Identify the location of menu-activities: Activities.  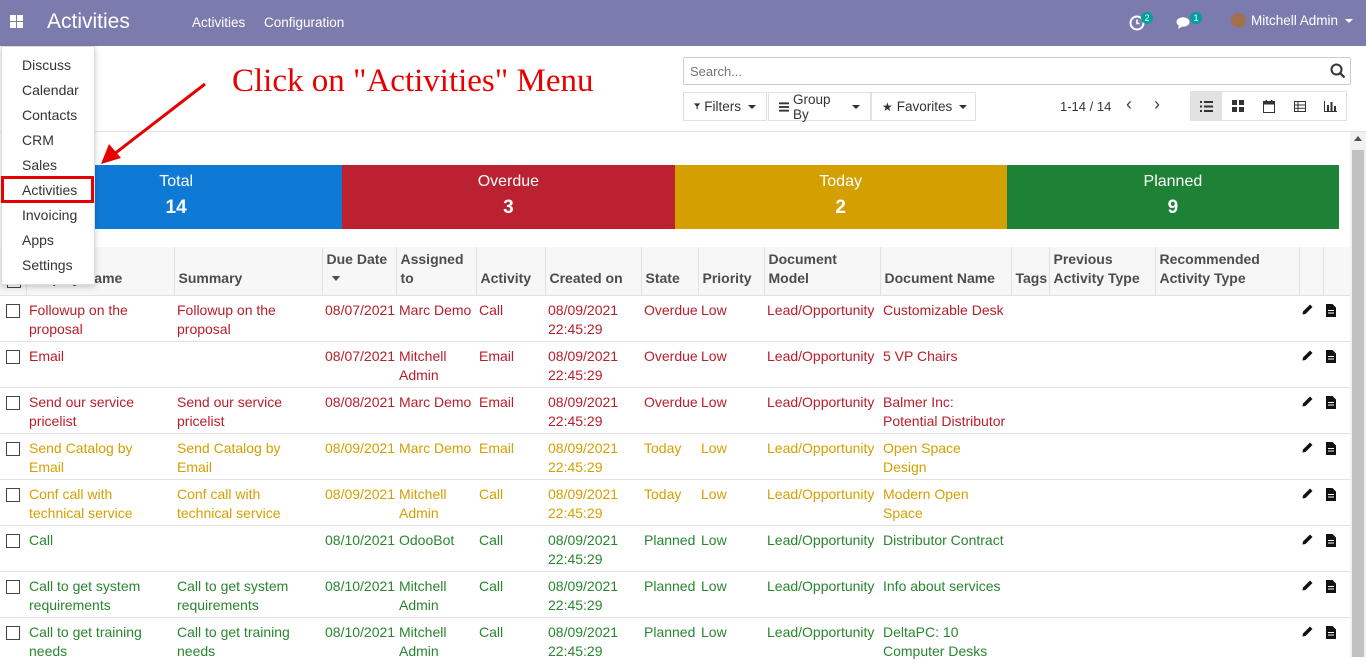
(218, 22).